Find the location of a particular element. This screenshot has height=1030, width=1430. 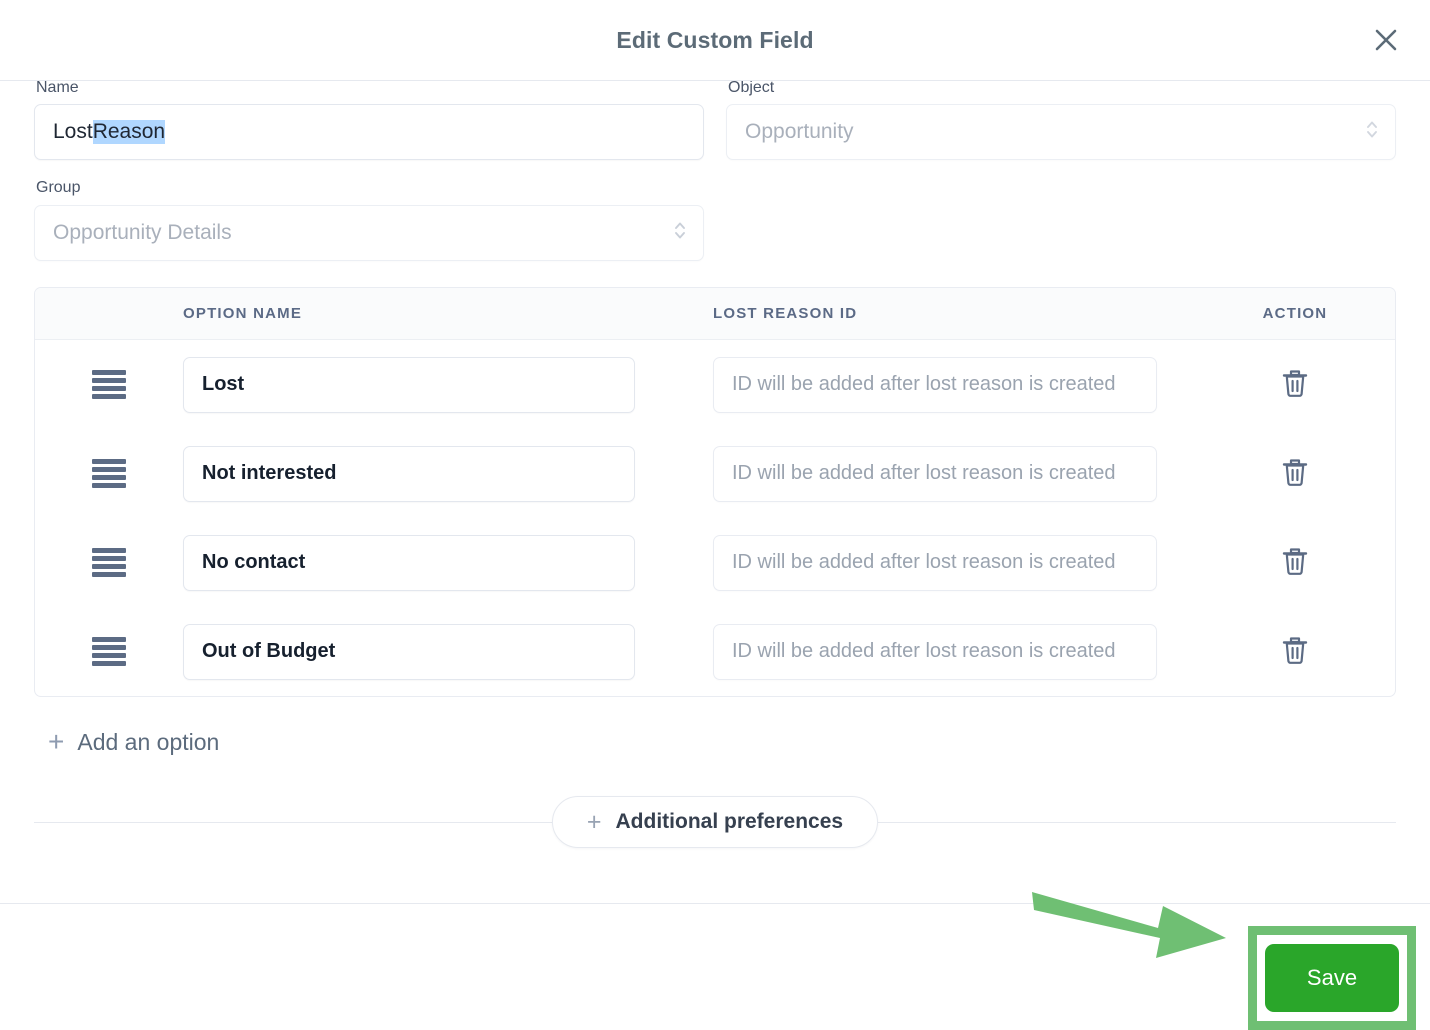

object-select-value: Opportunity is located at coordinates (799, 131).